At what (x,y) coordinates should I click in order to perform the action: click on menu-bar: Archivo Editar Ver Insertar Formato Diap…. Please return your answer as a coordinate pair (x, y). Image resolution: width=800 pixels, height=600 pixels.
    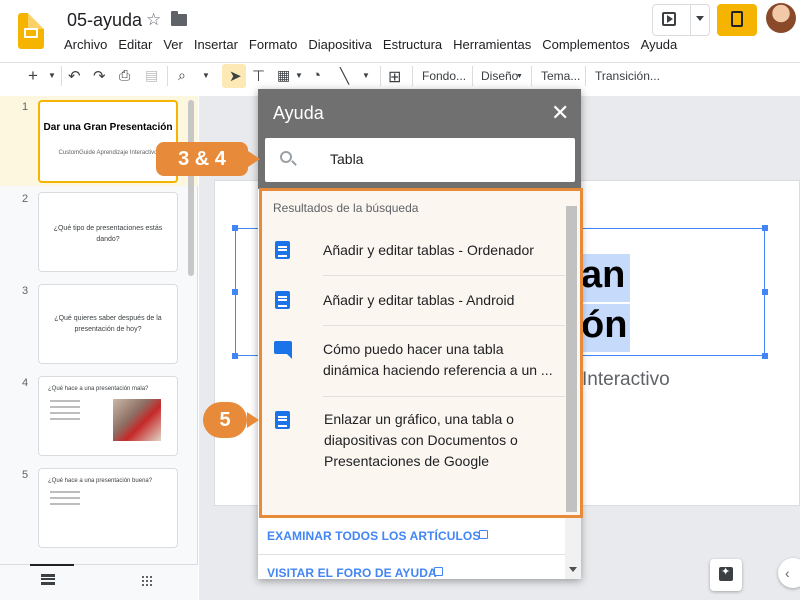
    Looking at the image, I should click on (376, 44).